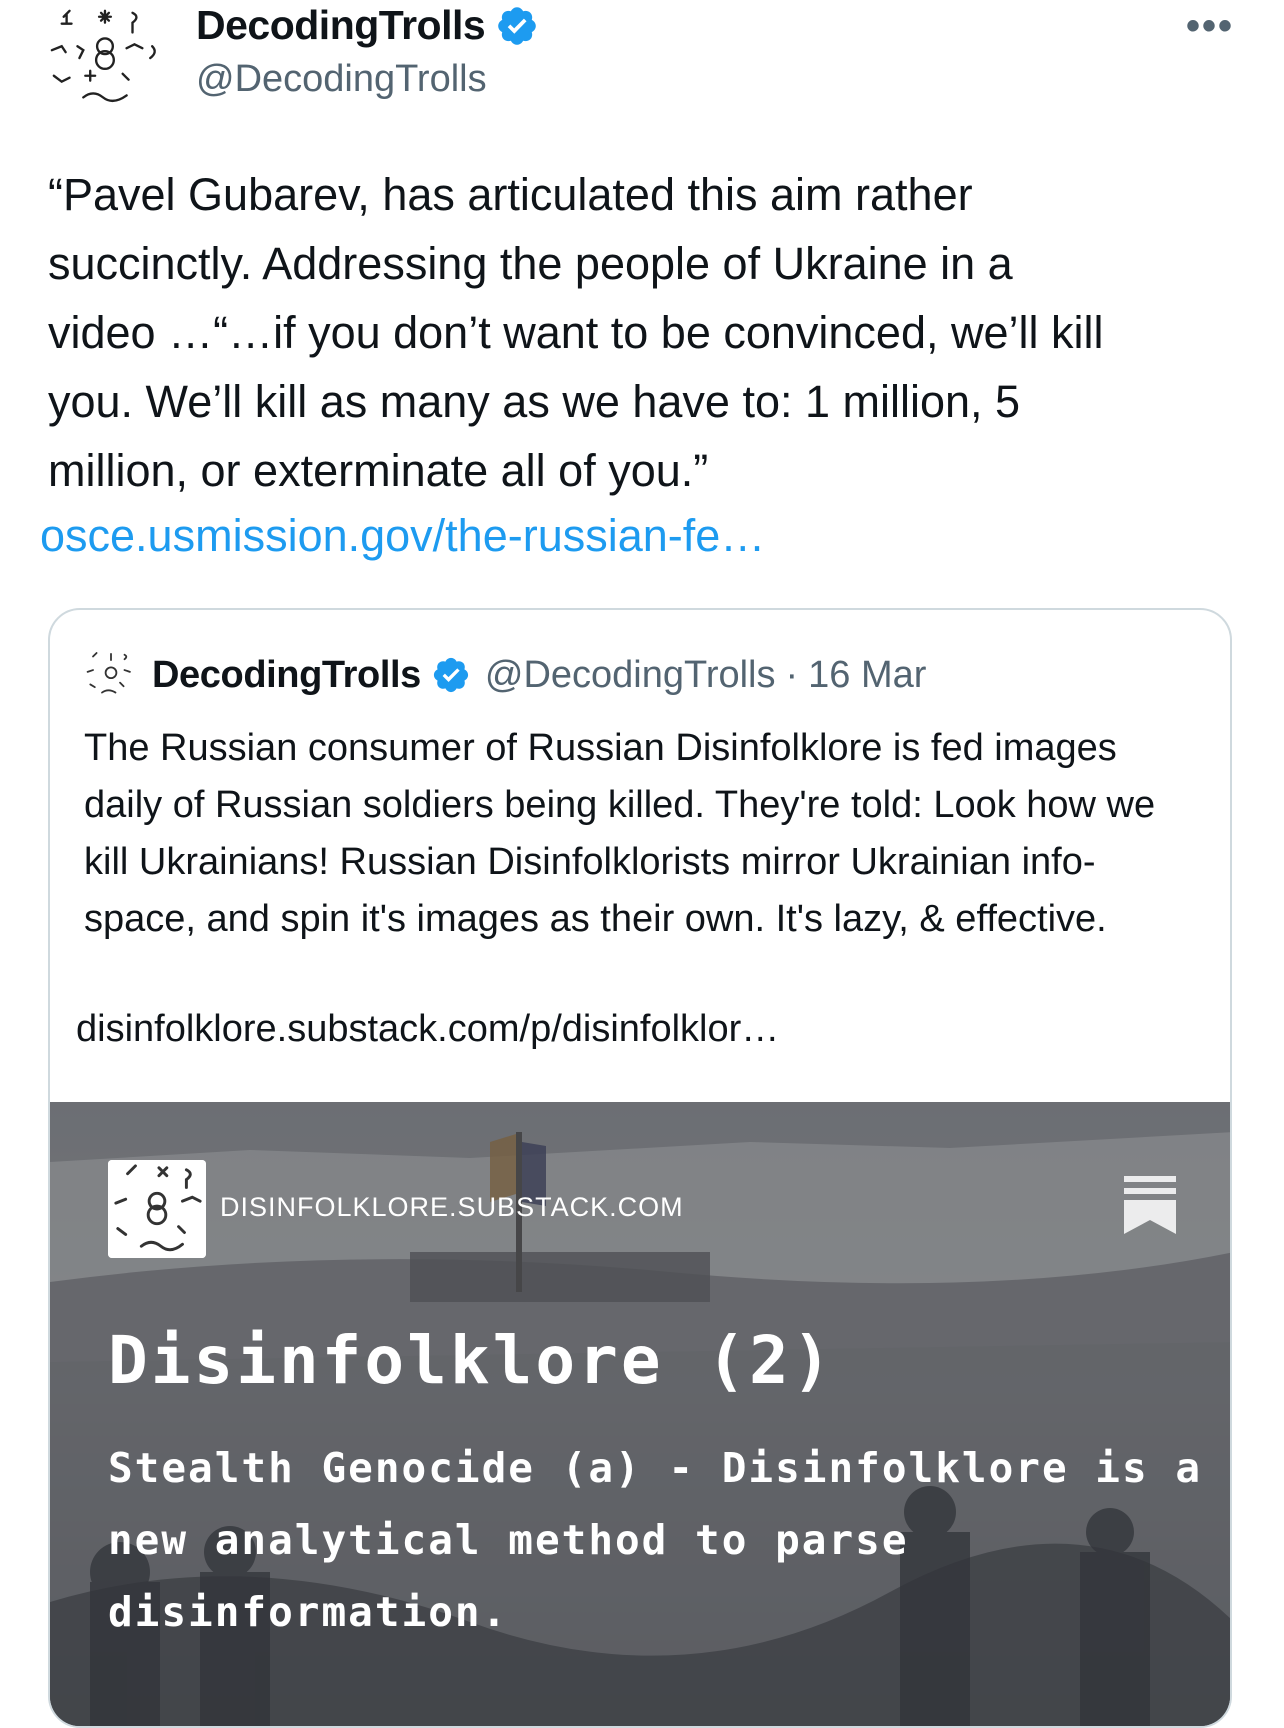 The image size is (1284, 1728). Describe the element at coordinates (1210, 26) in the screenshot. I see `more-icon: •••` at that location.